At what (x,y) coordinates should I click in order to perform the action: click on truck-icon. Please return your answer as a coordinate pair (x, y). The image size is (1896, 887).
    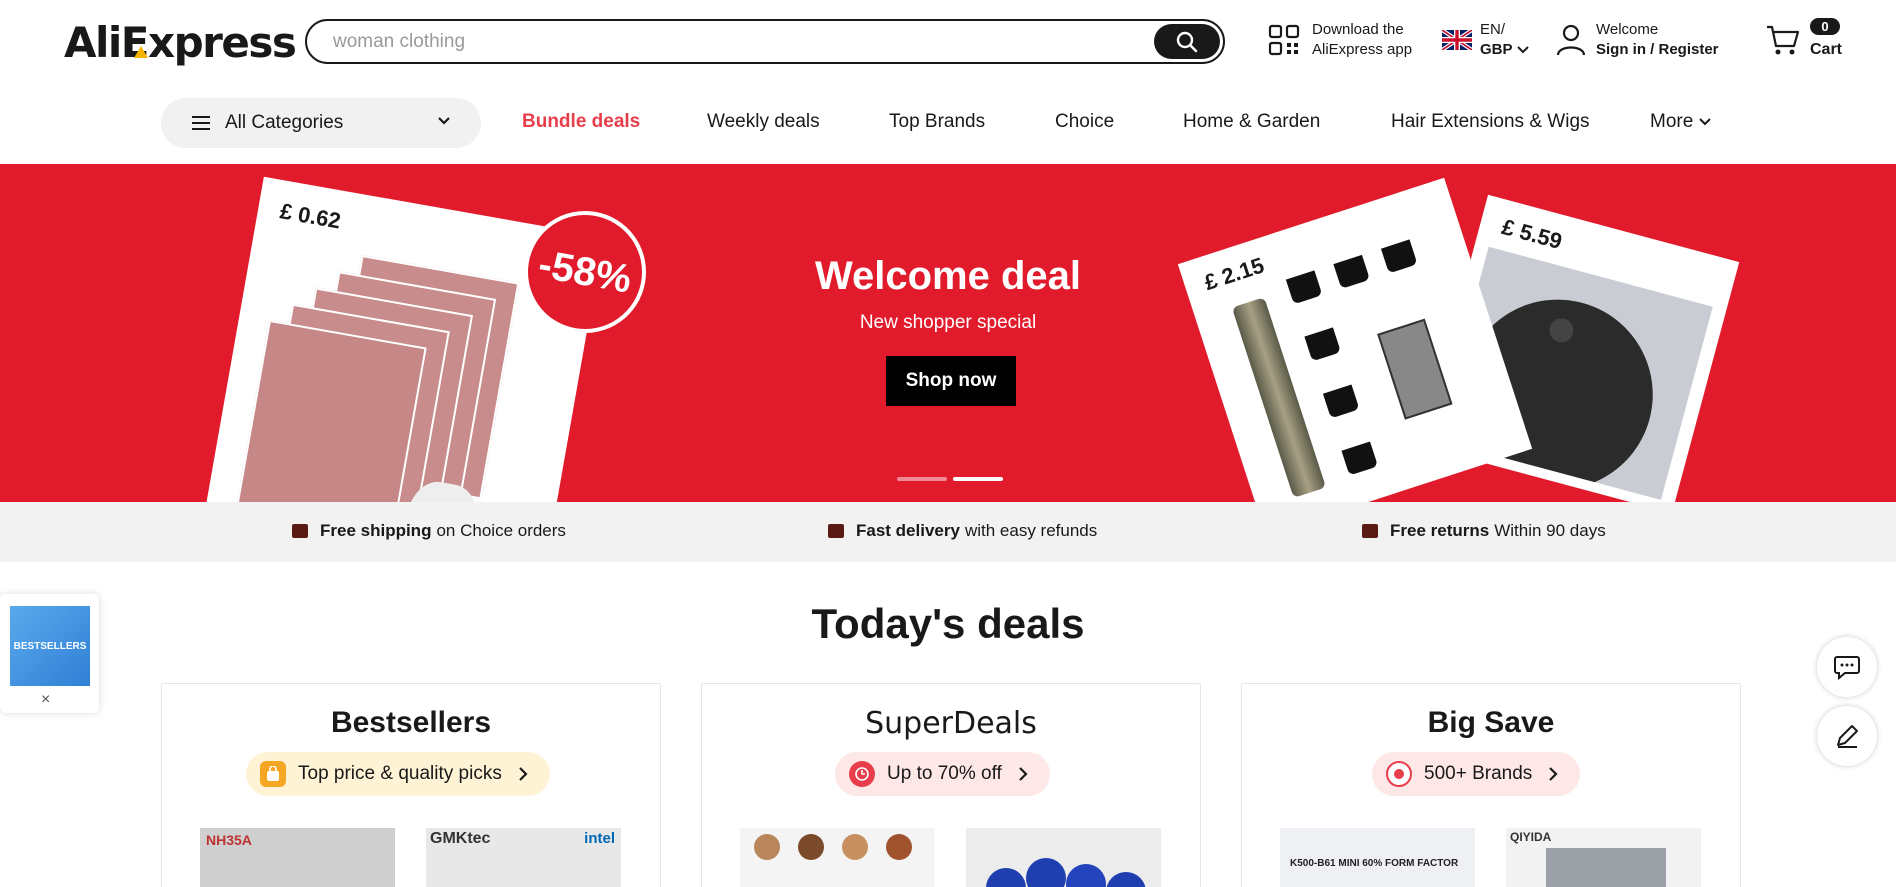
    Looking at the image, I should click on (300, 531).